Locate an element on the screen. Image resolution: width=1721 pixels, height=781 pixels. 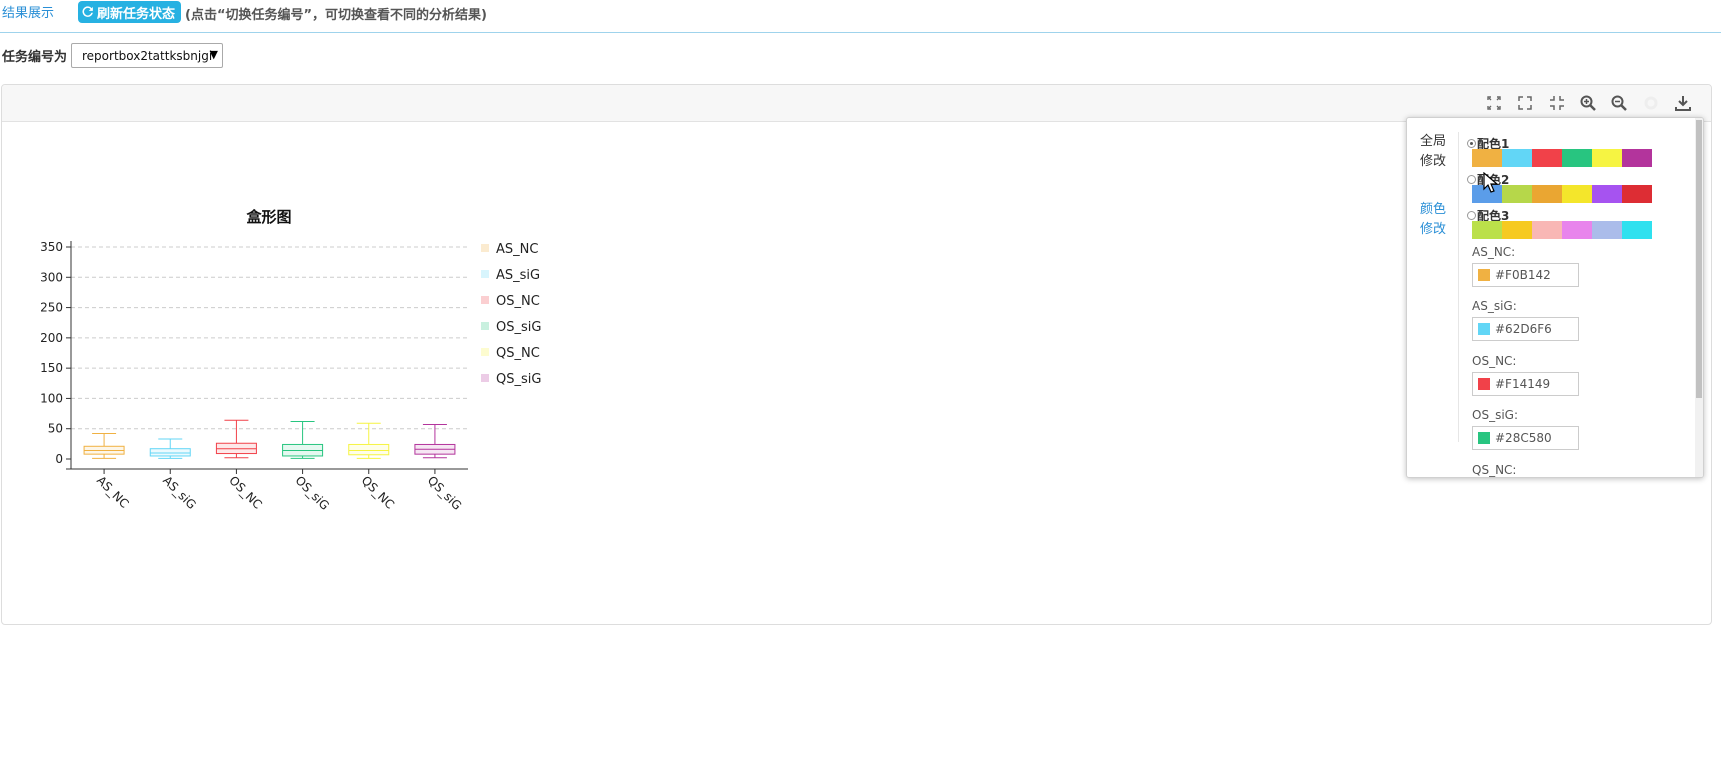
x-tick-label: QS_siG is located at coordinates (445, 493).